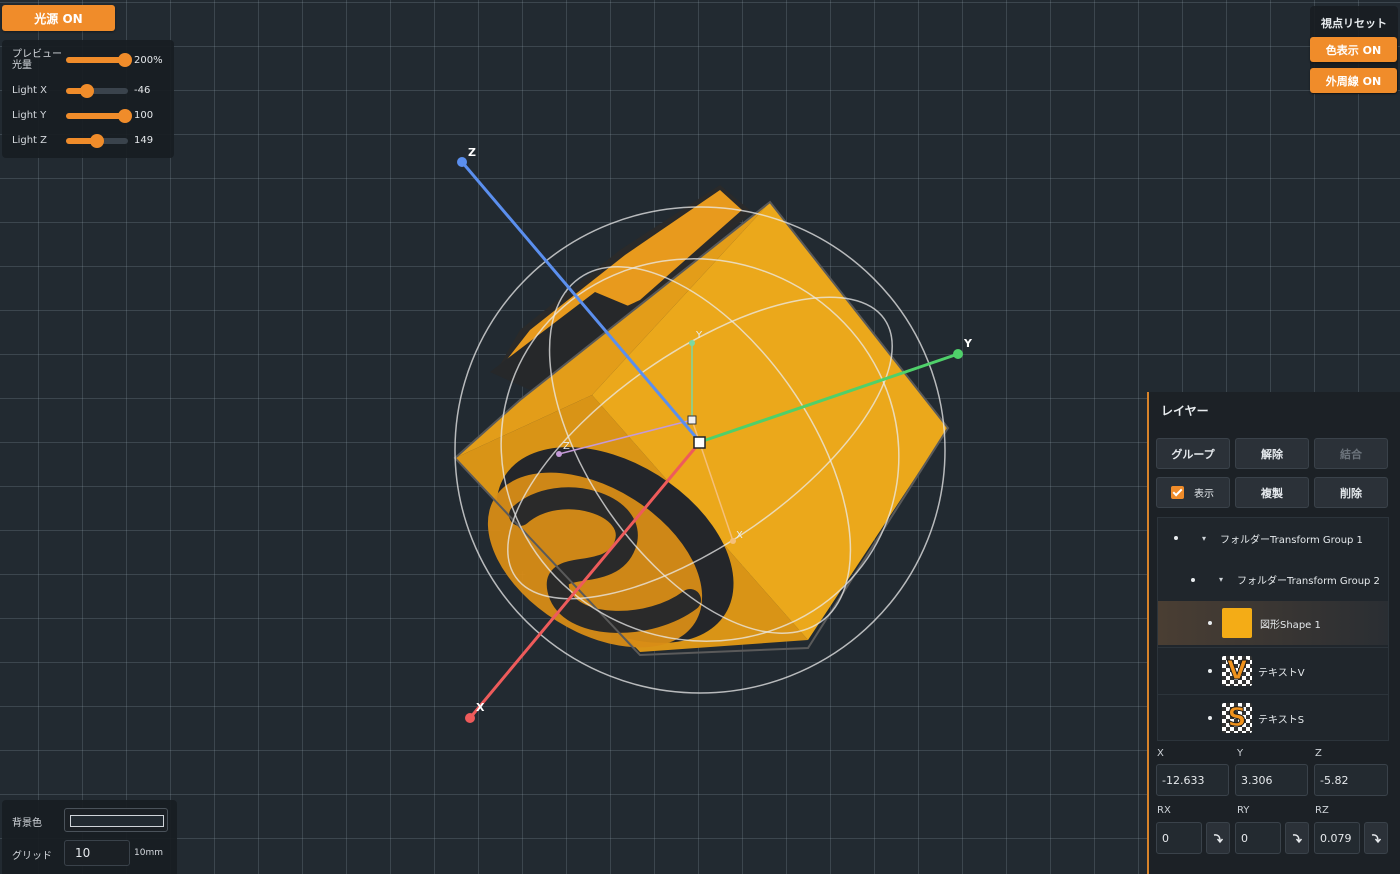 This screenshot has height=874, width=1400. I want to click on view-reset-button: 視点リセット, so click(1354, 23).